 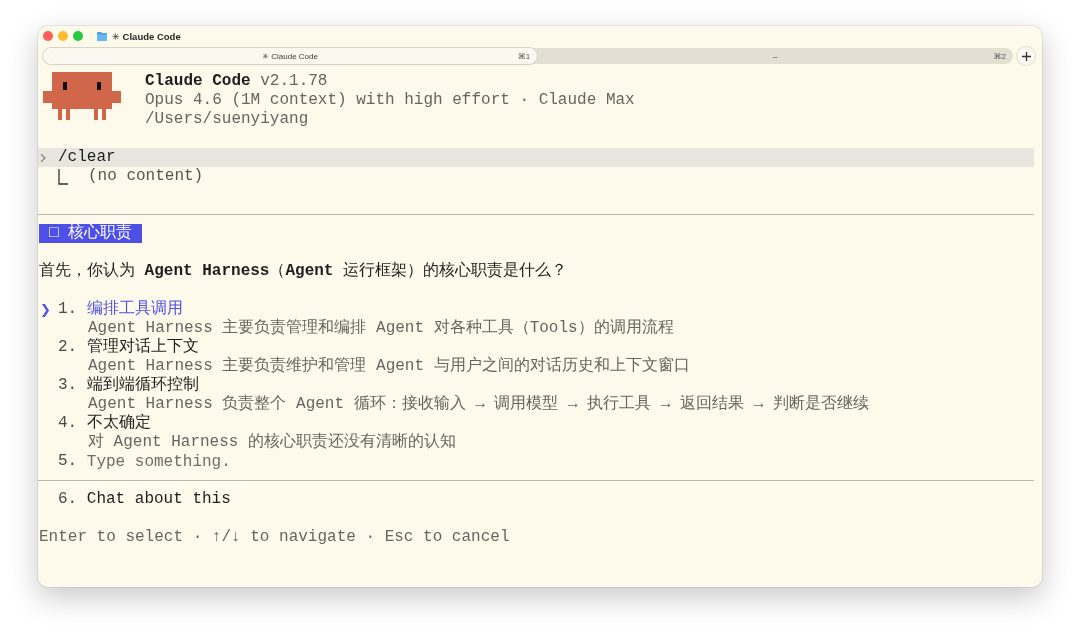 I want to click on option-description: Agent Harness 负责整个 Agent 循环：接收输入 → 调用模型 → 执行工具 → 返回结果 → 判断是否继续, so click(x=478, y=404).